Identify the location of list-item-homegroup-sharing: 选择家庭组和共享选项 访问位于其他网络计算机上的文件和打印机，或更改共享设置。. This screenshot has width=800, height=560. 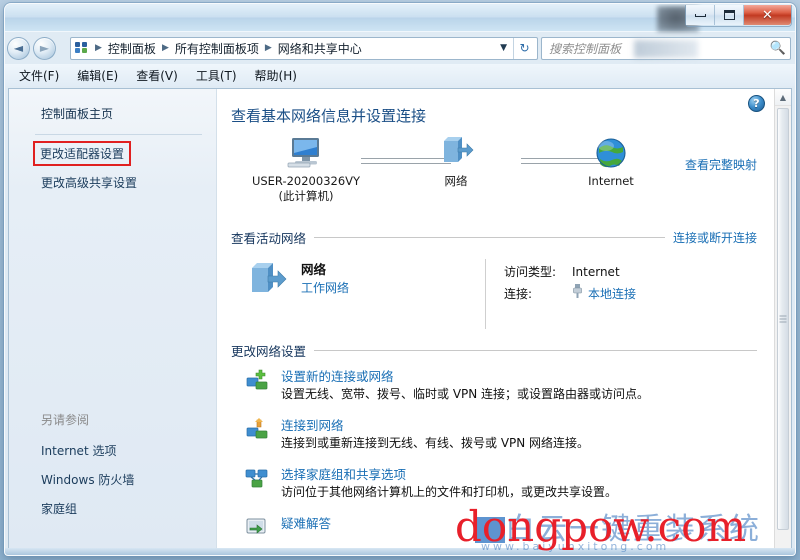
(501, 484).